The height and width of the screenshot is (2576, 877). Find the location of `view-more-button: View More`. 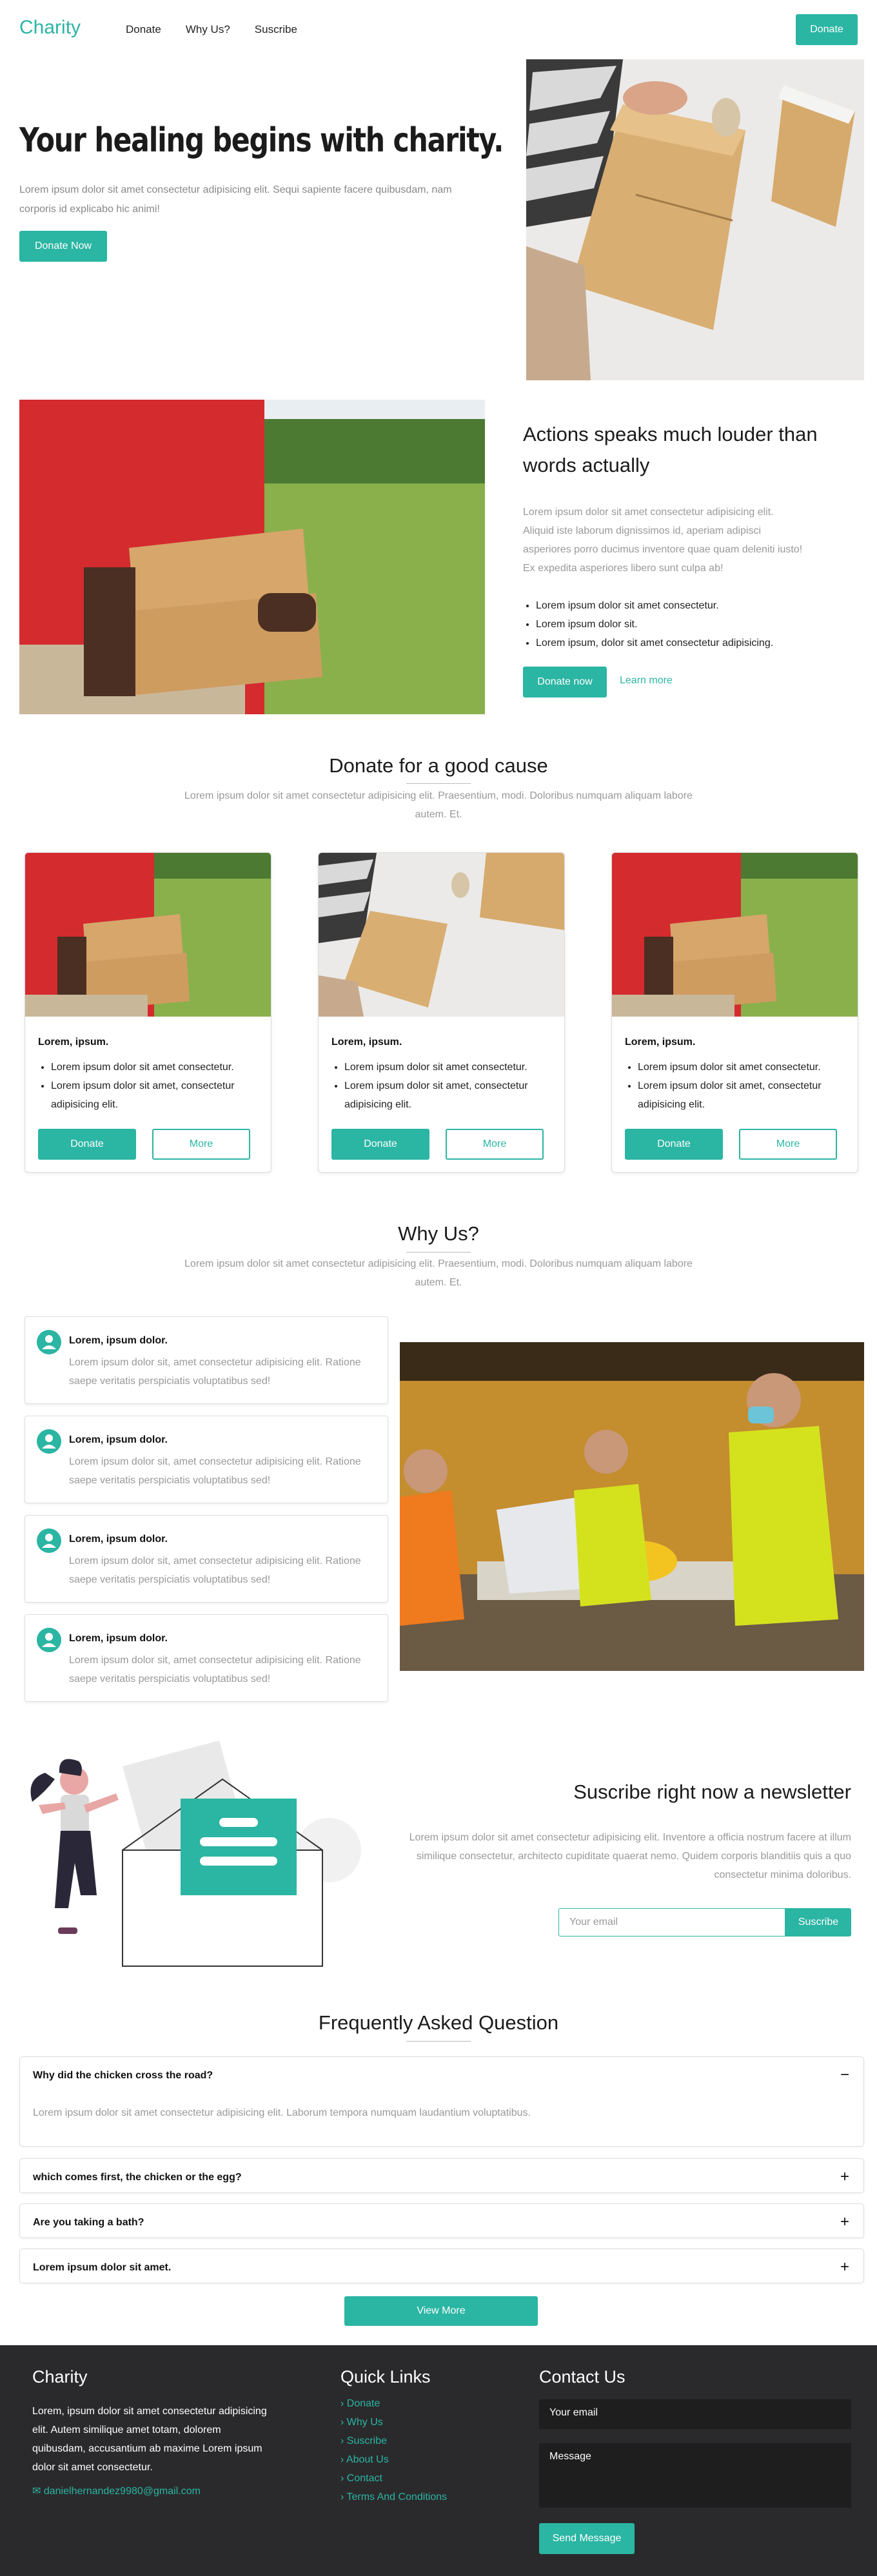

view-more-button: View More is located at coordinates (441, 2311).